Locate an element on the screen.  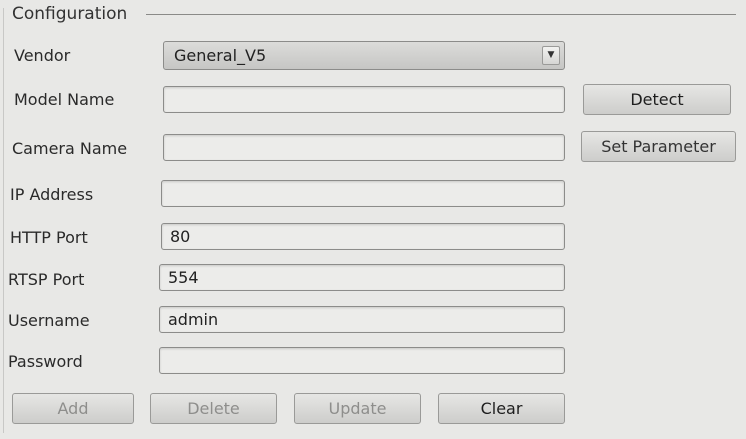
camera-name-label: Camera Name is located at coordinates (70, 148).